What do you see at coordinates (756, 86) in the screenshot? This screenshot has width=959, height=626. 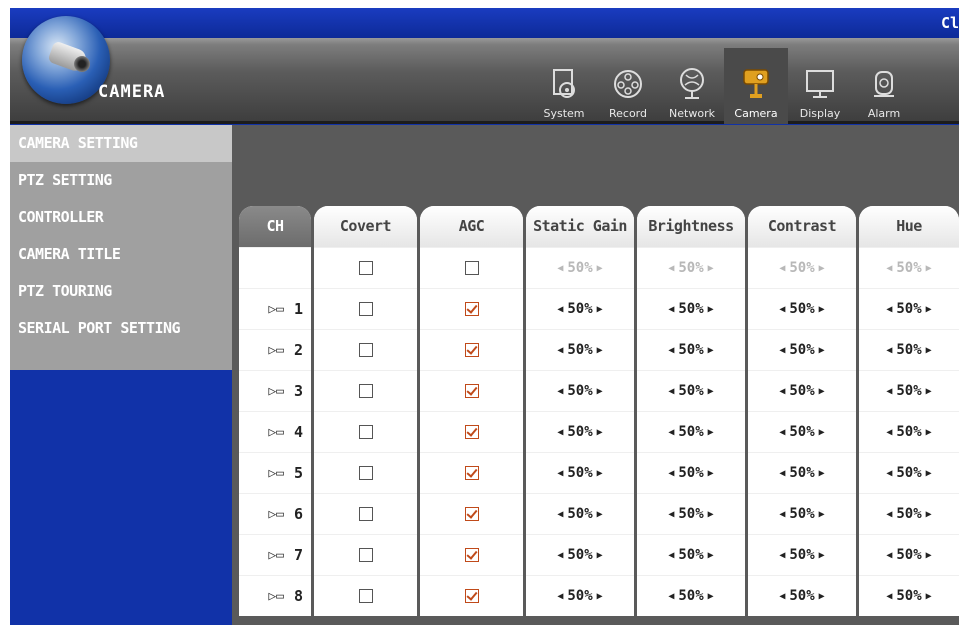 I see `tab-camera: Camera` at bounding box center [756, 86].